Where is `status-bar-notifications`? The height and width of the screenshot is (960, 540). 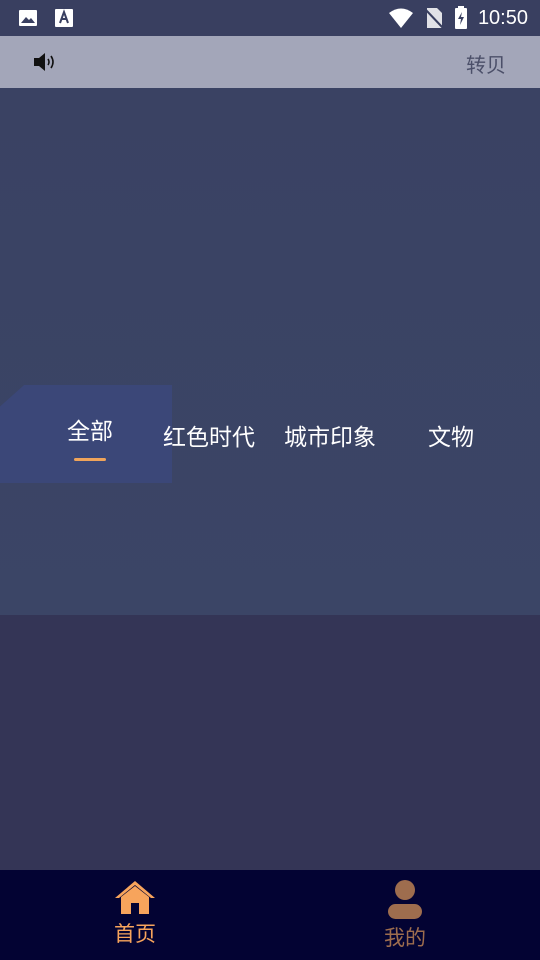
status-bar-notifications is located at coordinates (46, 18).